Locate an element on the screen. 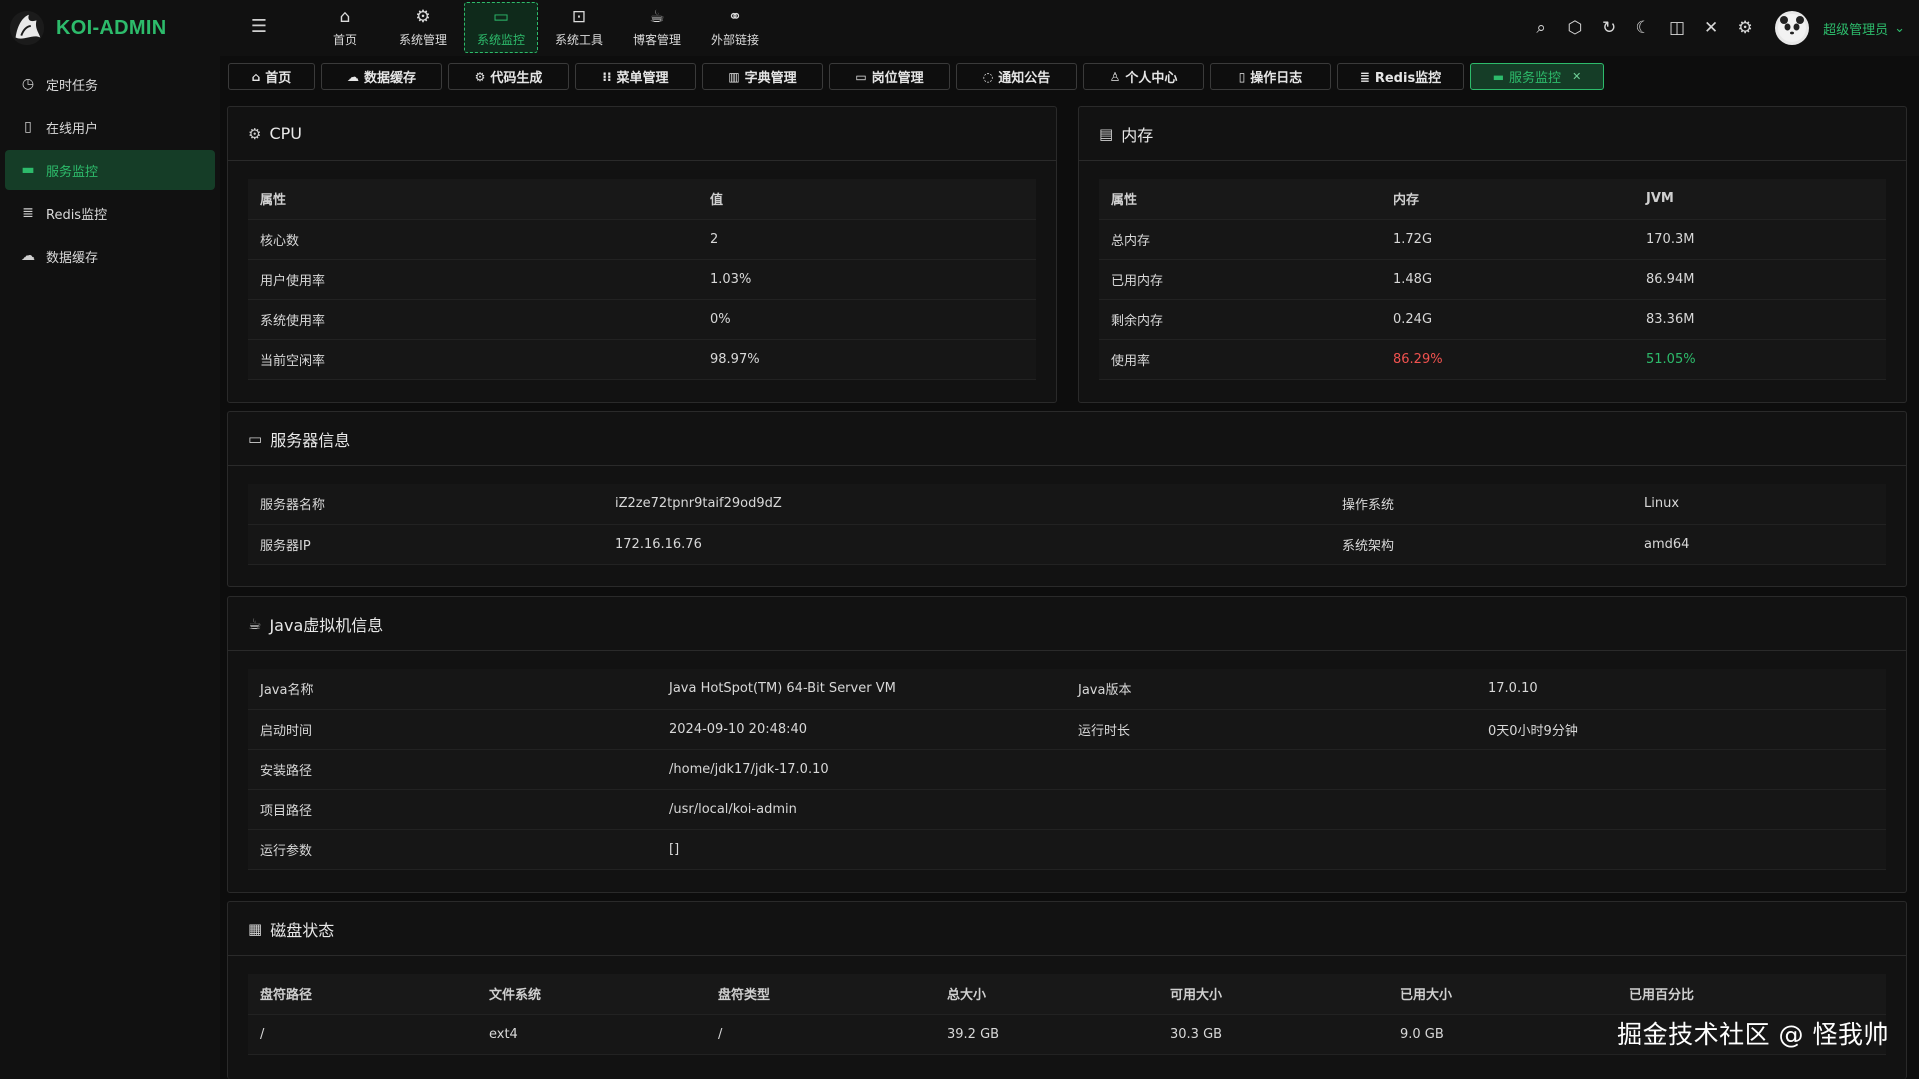 Image resolution: width=1919 pixels, height=1079 pixels. column-header: 可用大小 is located at coordinates (1273, 994).